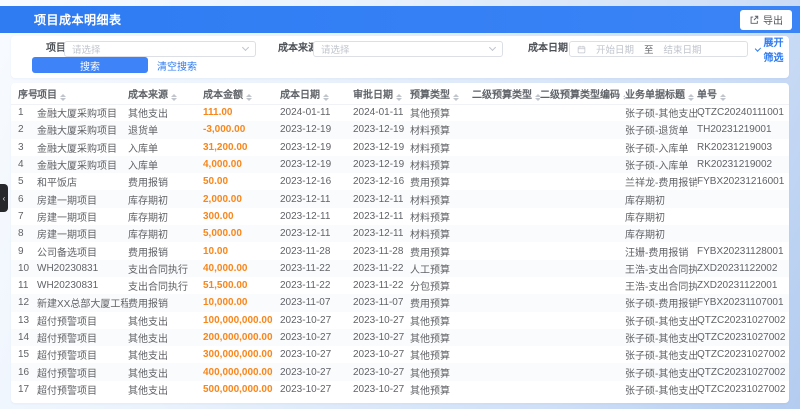 The width and height of the screenshot is (800, 409). What do you see at coordinates (225, 286) in the screenshot?
I see `table-cell: 51,500.00` at bounding box center [225, 286].